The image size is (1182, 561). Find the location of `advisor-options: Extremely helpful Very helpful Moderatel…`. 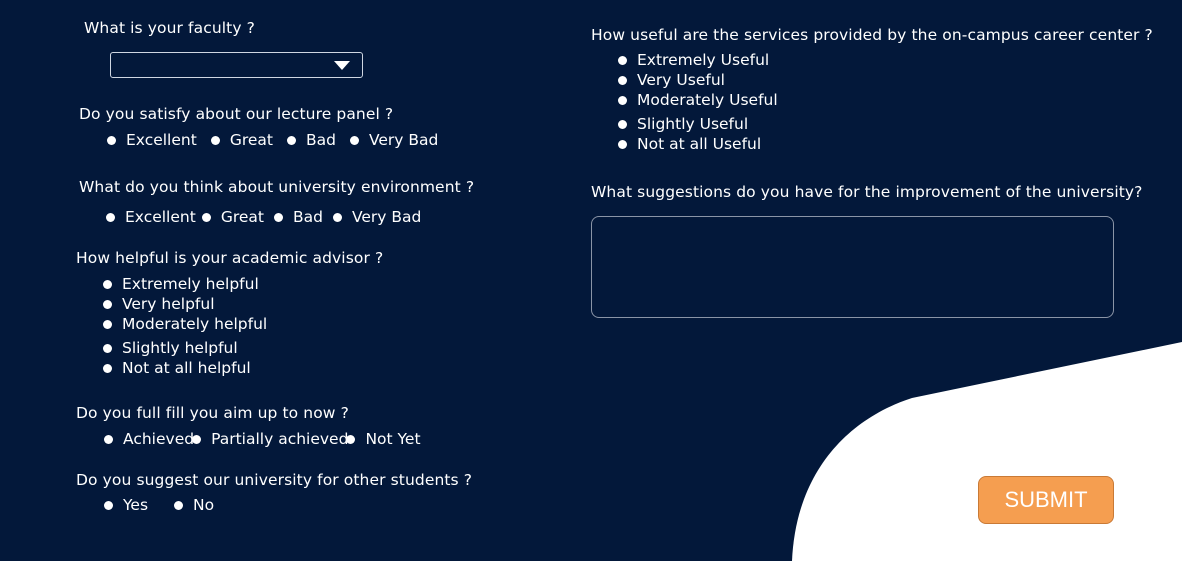

advisor-options: Extremely helpful Very helpful Moderatel… is located at coordinates (185, 326).